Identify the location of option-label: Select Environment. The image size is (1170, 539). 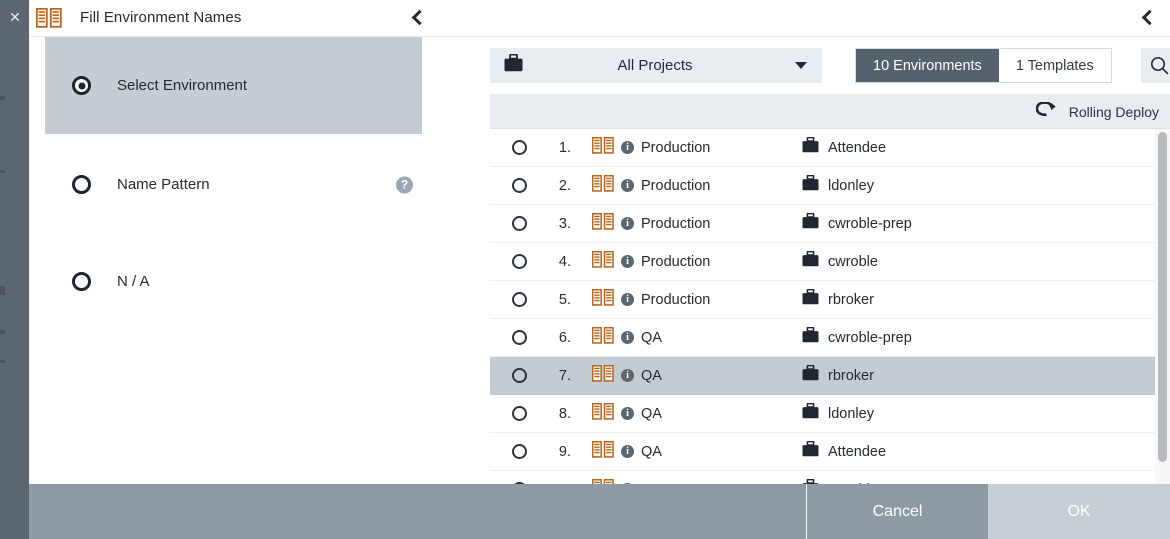
(182, 85).